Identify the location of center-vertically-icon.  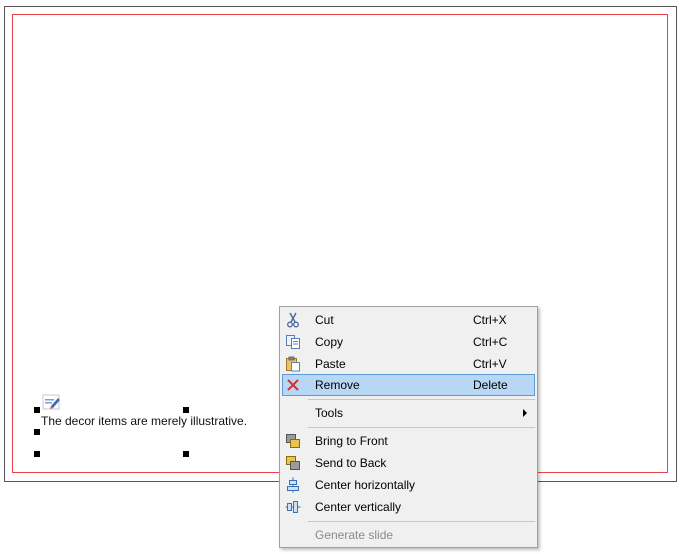
(293, 507).